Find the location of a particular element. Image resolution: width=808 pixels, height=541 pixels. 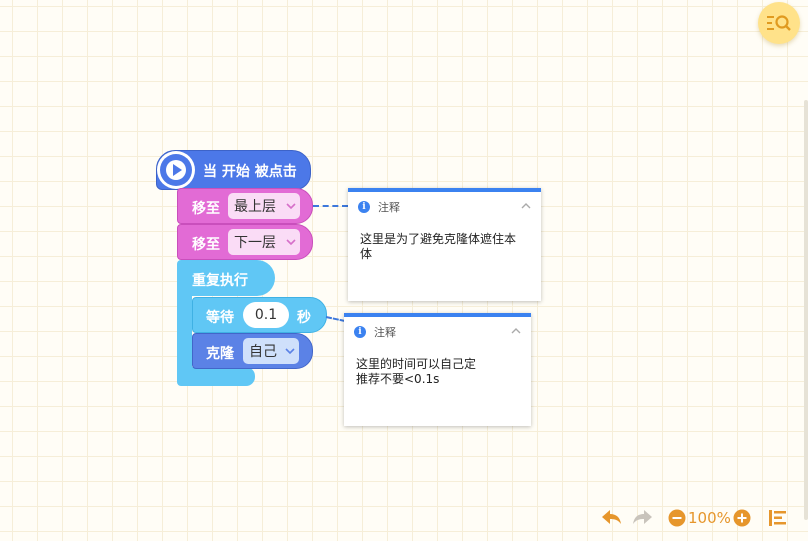

search-list-icon is located at coordinates (779, 23).